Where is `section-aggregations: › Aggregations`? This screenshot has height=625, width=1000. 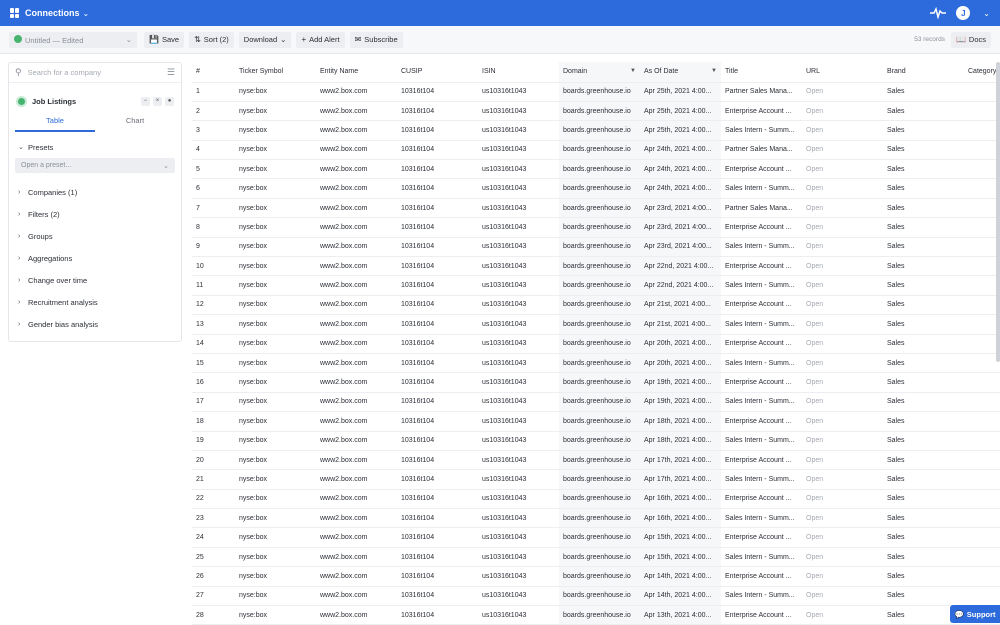 section-aggregations: › Aggregations is located at coordinates (95, 258).